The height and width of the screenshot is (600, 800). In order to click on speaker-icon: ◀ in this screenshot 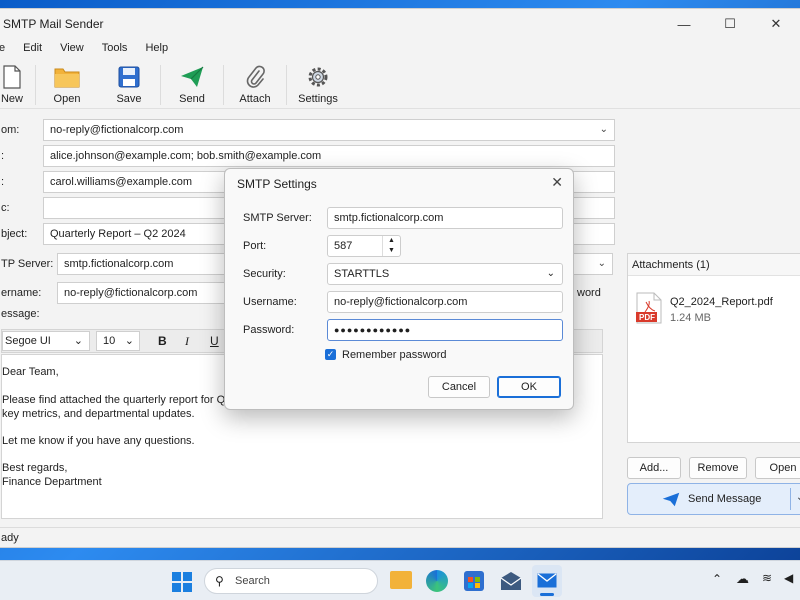, I will do `click(788, 578)`.